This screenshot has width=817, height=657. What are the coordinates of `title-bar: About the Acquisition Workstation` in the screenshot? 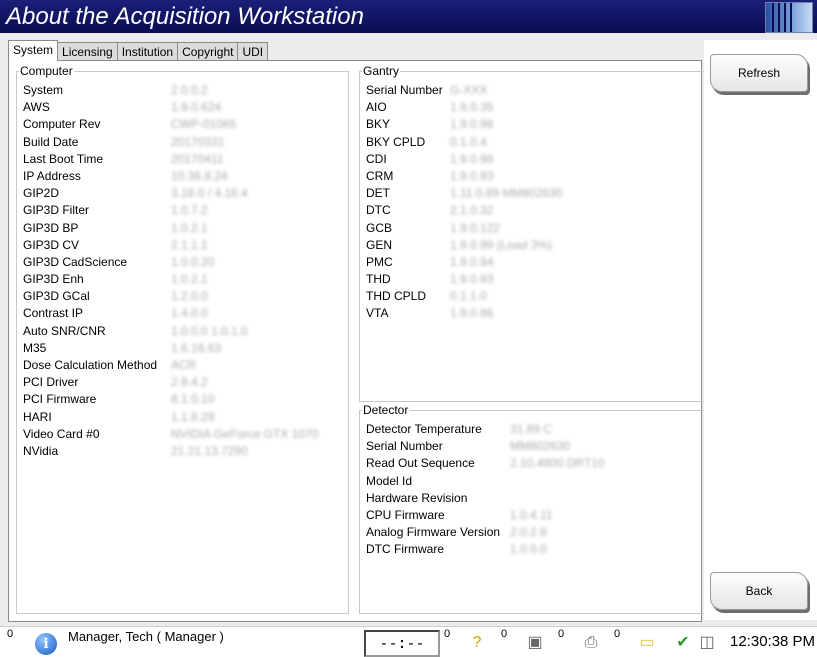 It's located at (408, 16).